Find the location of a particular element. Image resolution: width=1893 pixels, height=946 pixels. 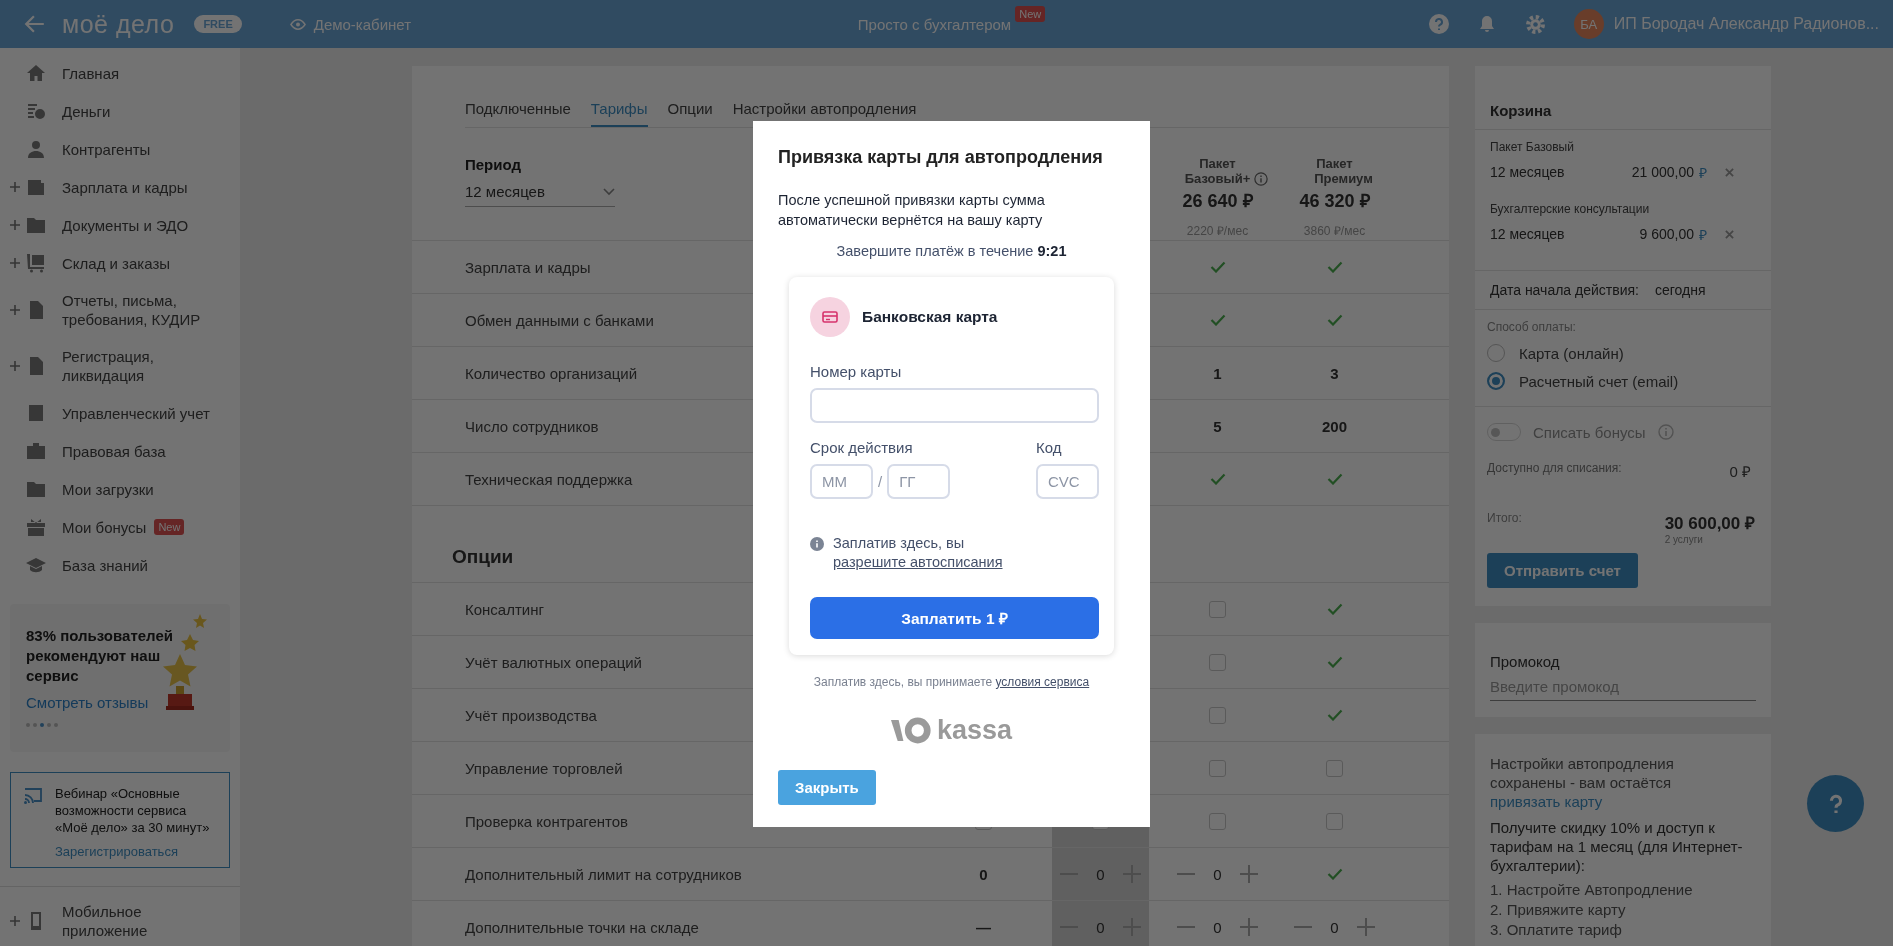

section-title: Опции is located at coordinates (483, 557).